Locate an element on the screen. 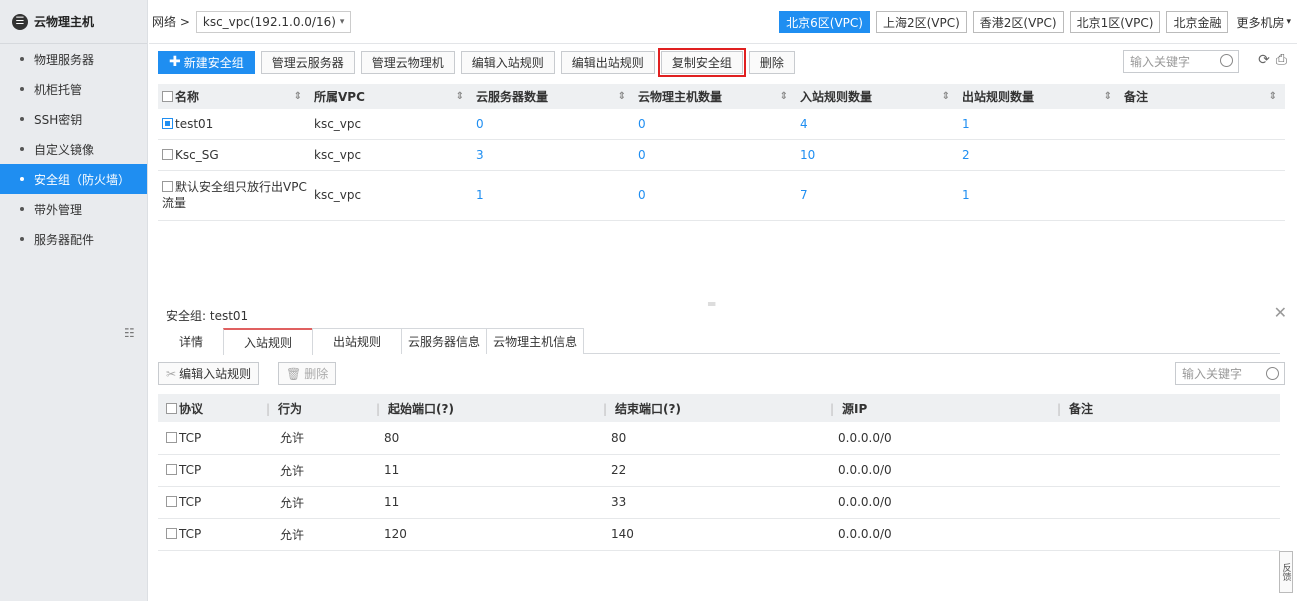 This screenshot has width=1297, height=601. column-header-outbound-count: 出站规则数量 ⇕ is located at coordinates (1039, 96).